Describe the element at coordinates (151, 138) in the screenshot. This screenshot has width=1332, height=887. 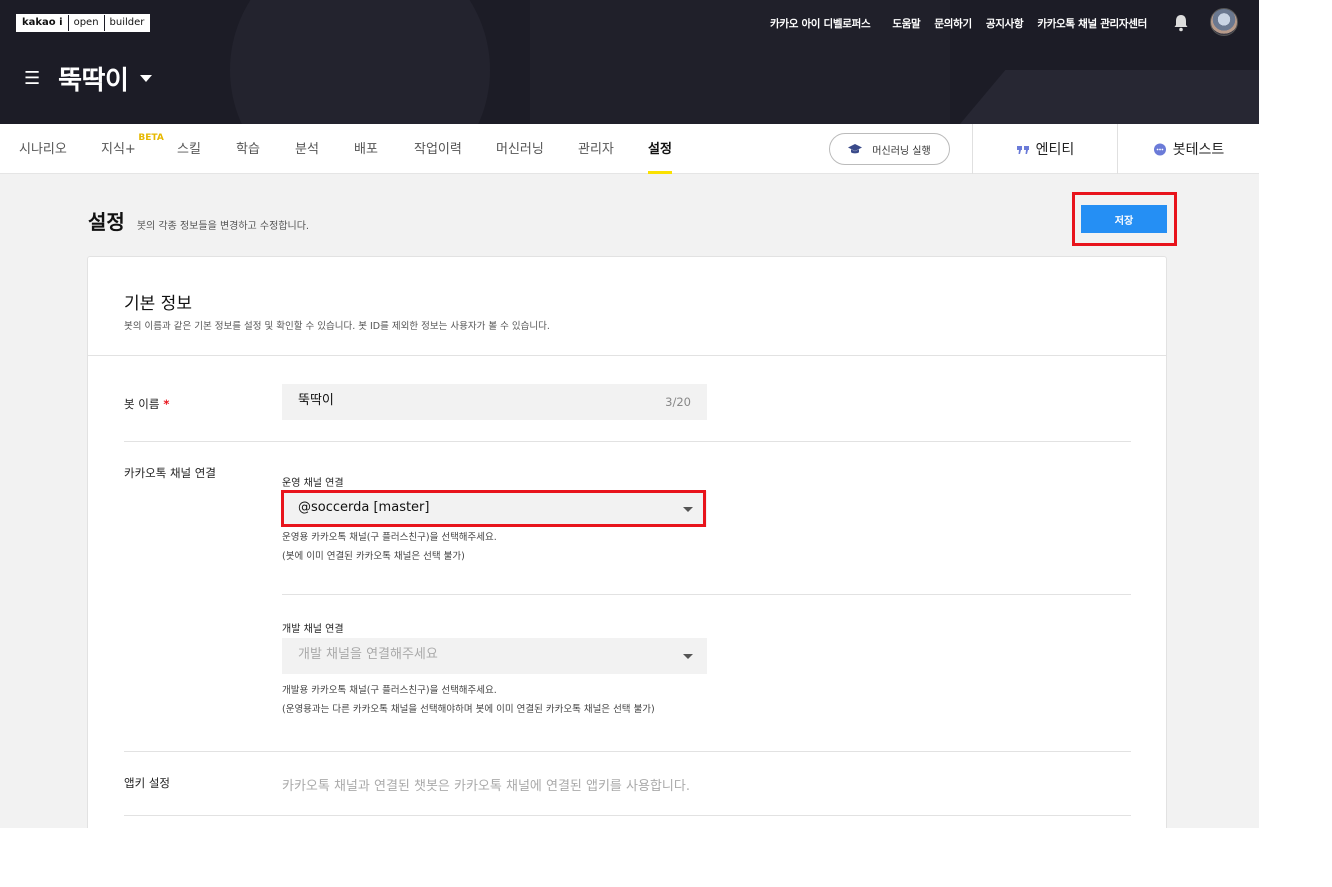
I see `beta-badge: BETA` at that location.